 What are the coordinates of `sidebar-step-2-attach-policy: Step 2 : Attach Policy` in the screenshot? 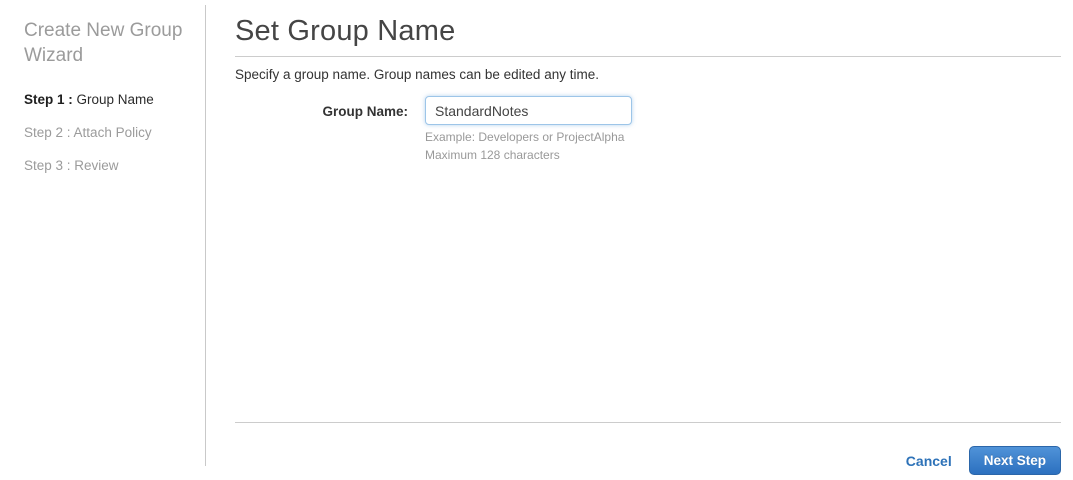 It's located at (105, 133).